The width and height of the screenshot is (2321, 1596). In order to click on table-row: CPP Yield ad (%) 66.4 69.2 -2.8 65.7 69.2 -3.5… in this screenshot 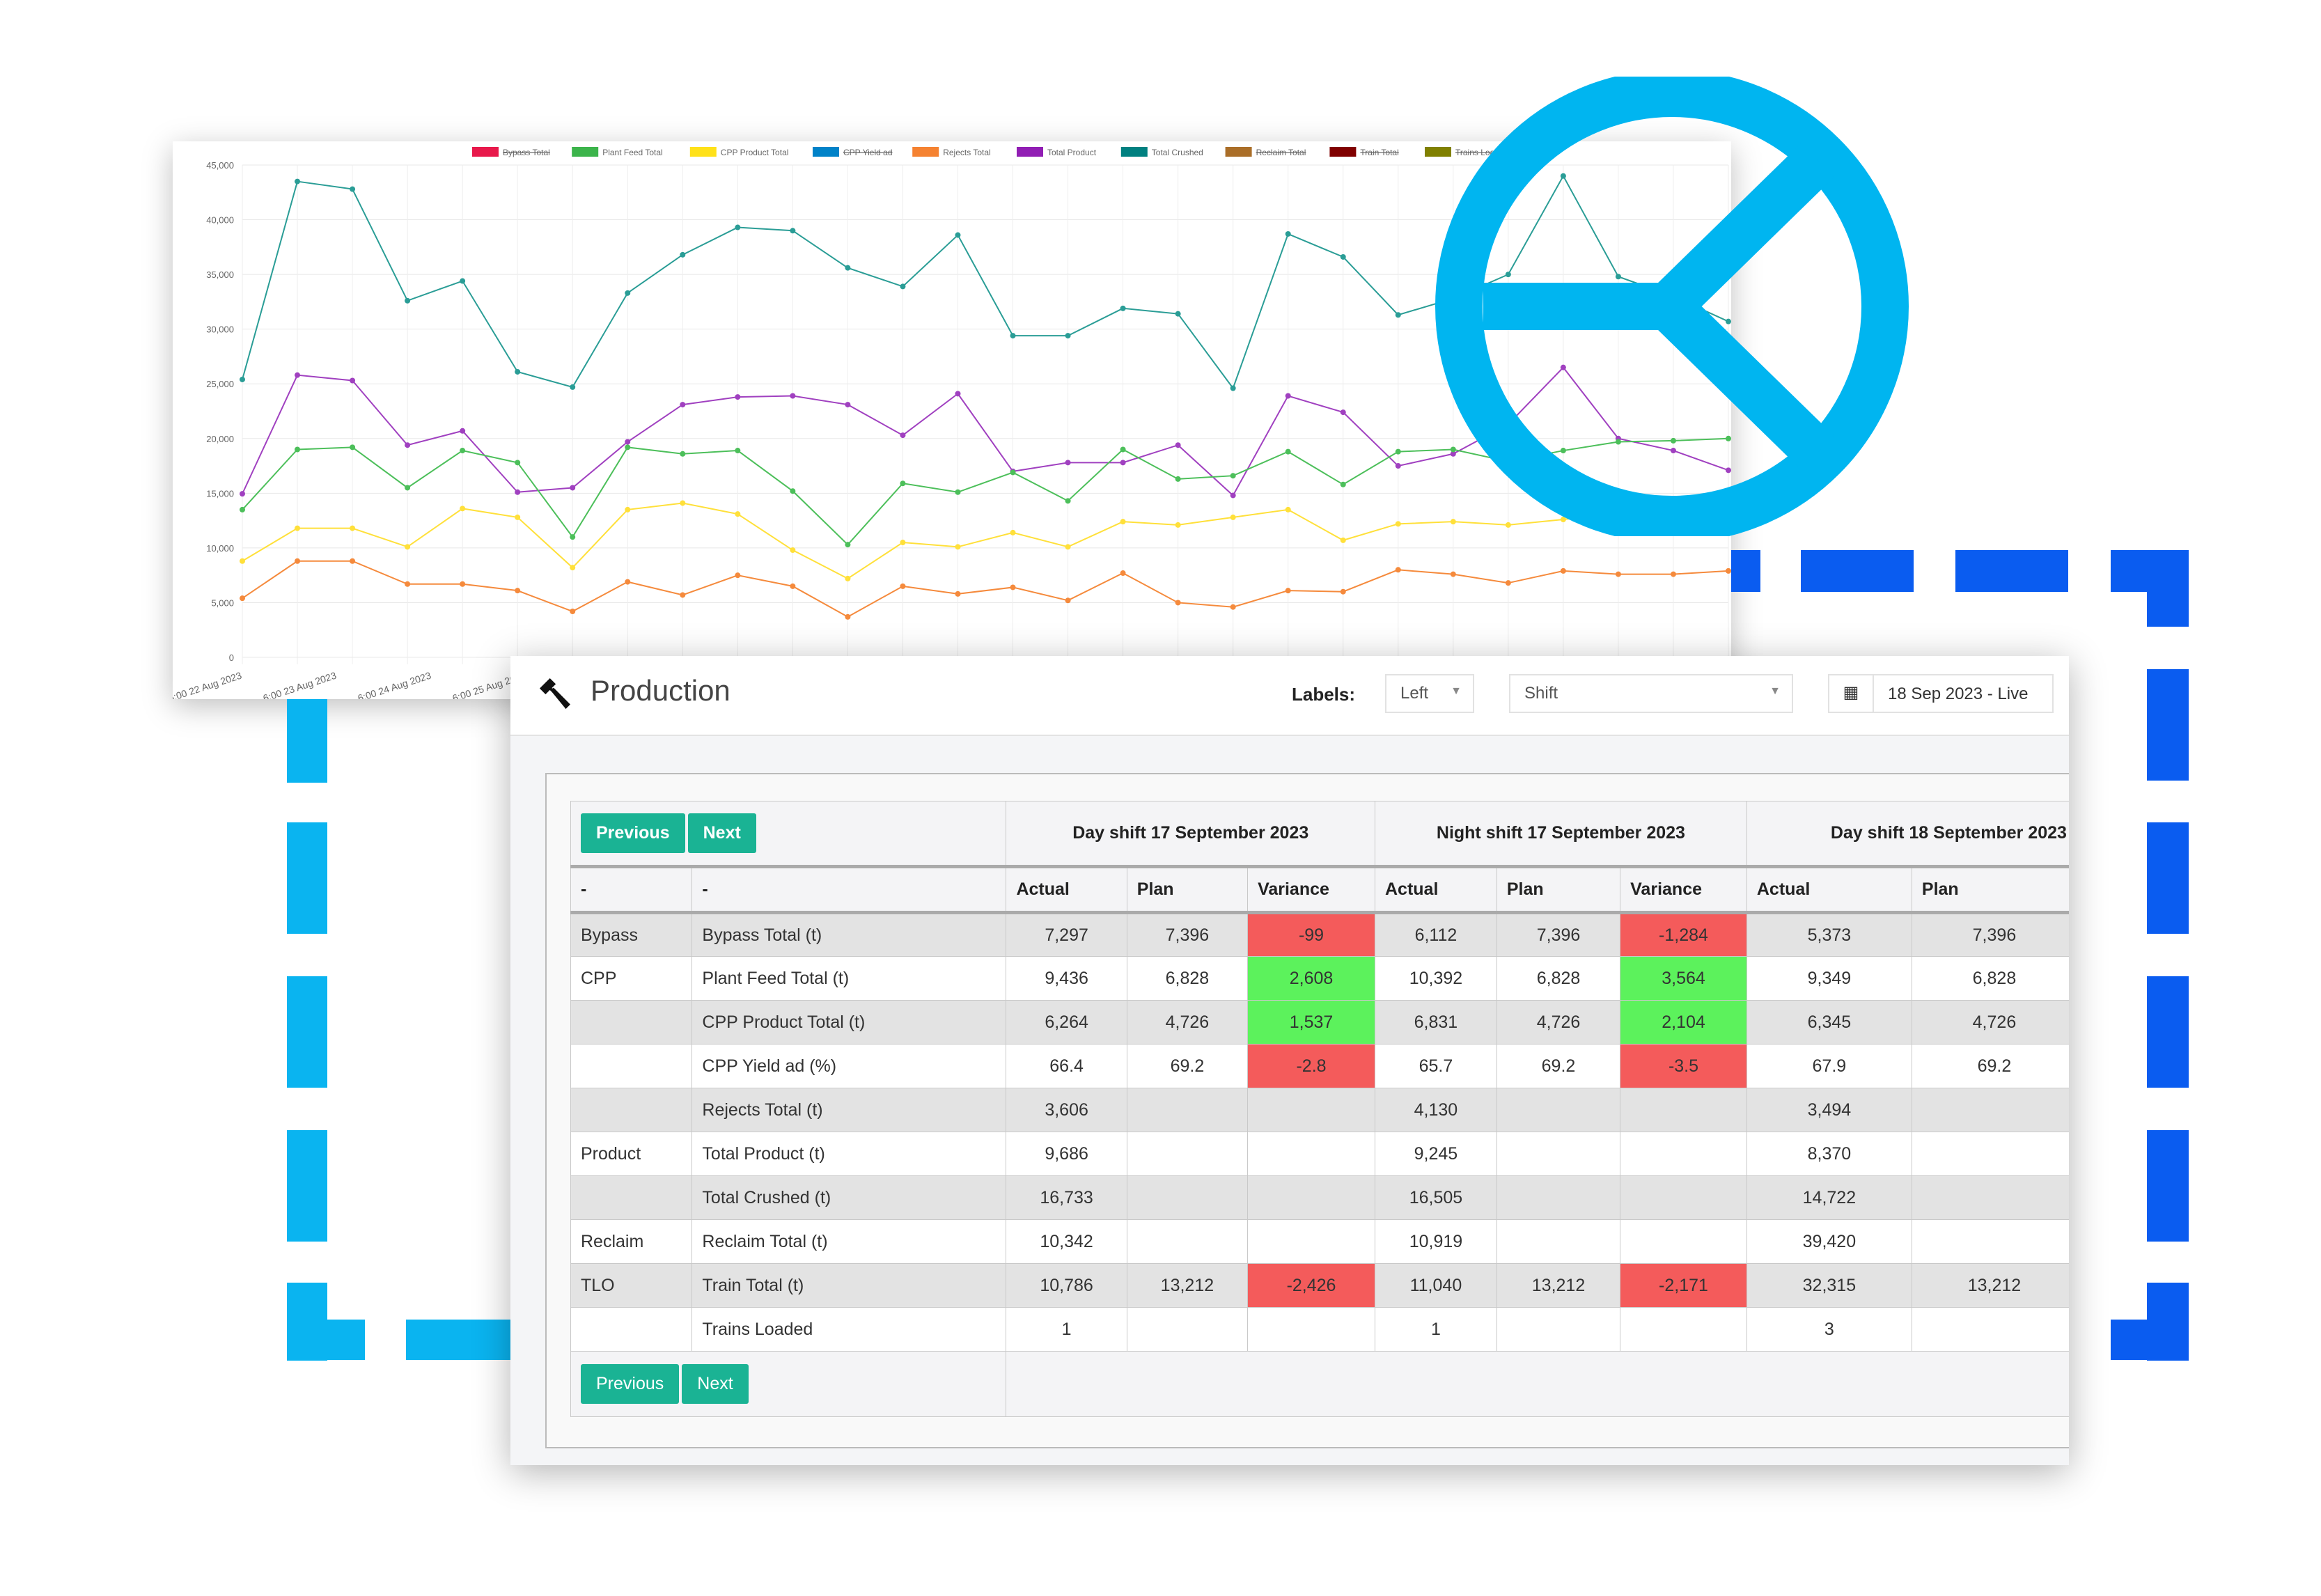, I will do `click(1319, 1066)`.